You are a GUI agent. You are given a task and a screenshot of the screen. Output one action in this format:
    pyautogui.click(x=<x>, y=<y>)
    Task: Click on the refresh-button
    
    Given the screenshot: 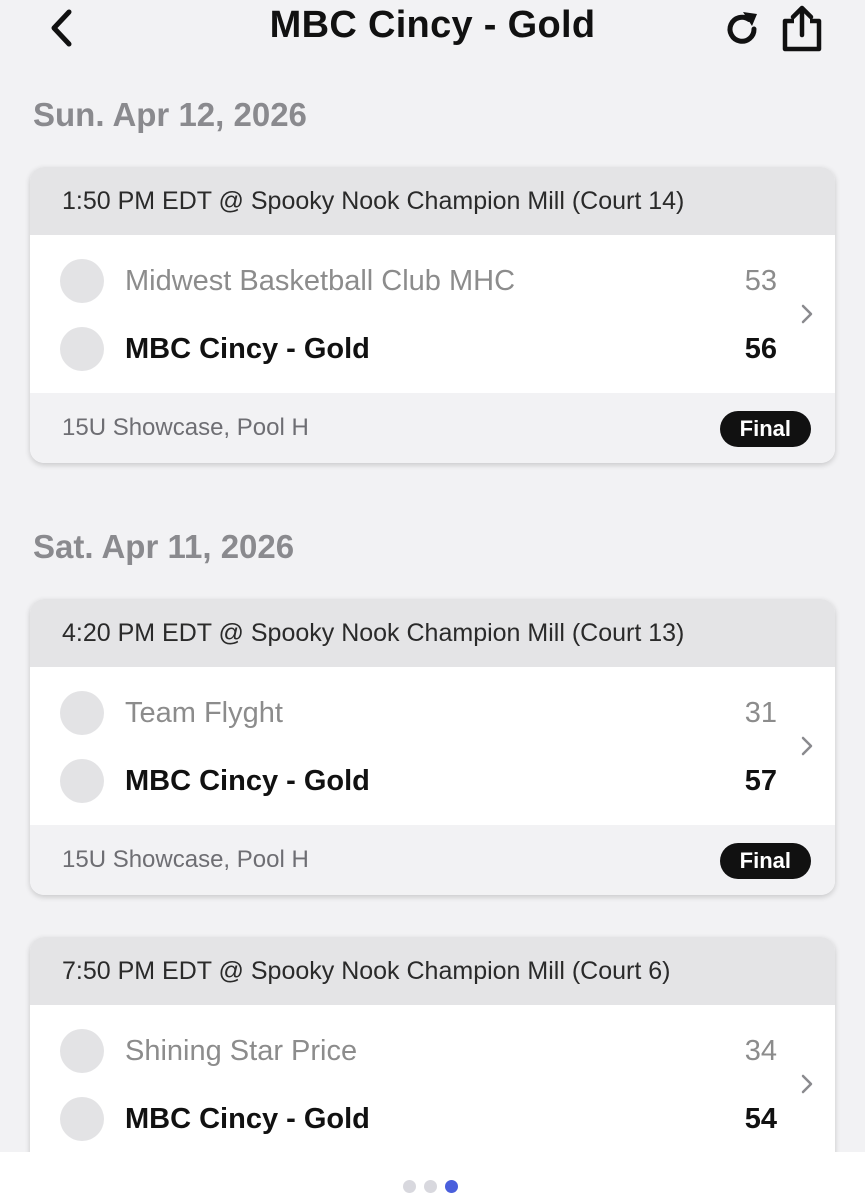 What is the action you would take?
    pyautogui.click(x=742, y=29)
    